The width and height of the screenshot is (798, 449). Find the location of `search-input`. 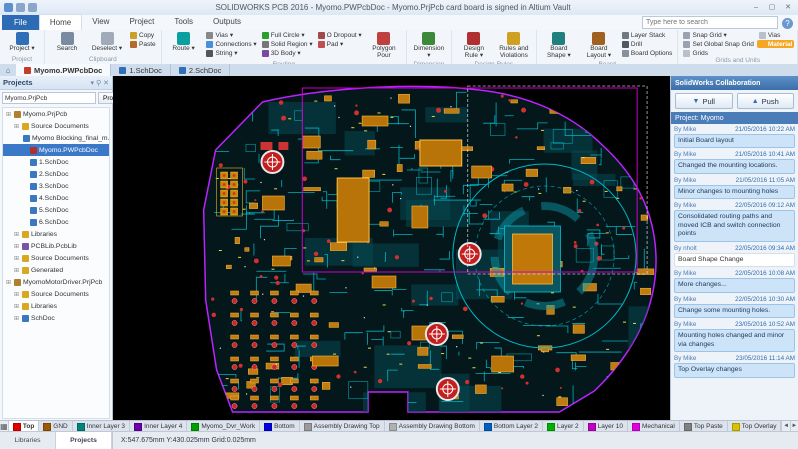

search-input is located at coordinates (710, 22).